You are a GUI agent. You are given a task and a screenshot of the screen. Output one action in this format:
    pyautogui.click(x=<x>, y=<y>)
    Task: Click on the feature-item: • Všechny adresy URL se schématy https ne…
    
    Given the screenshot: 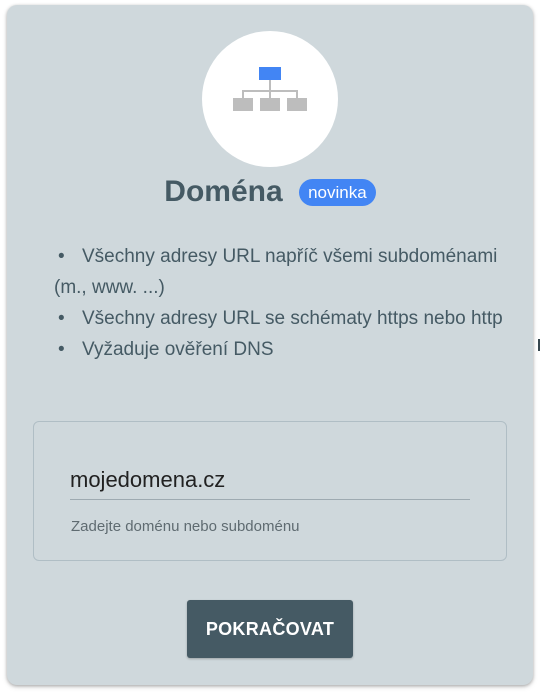 What is the action you would take?
    pyautogui.click(x=279, y=318)
    